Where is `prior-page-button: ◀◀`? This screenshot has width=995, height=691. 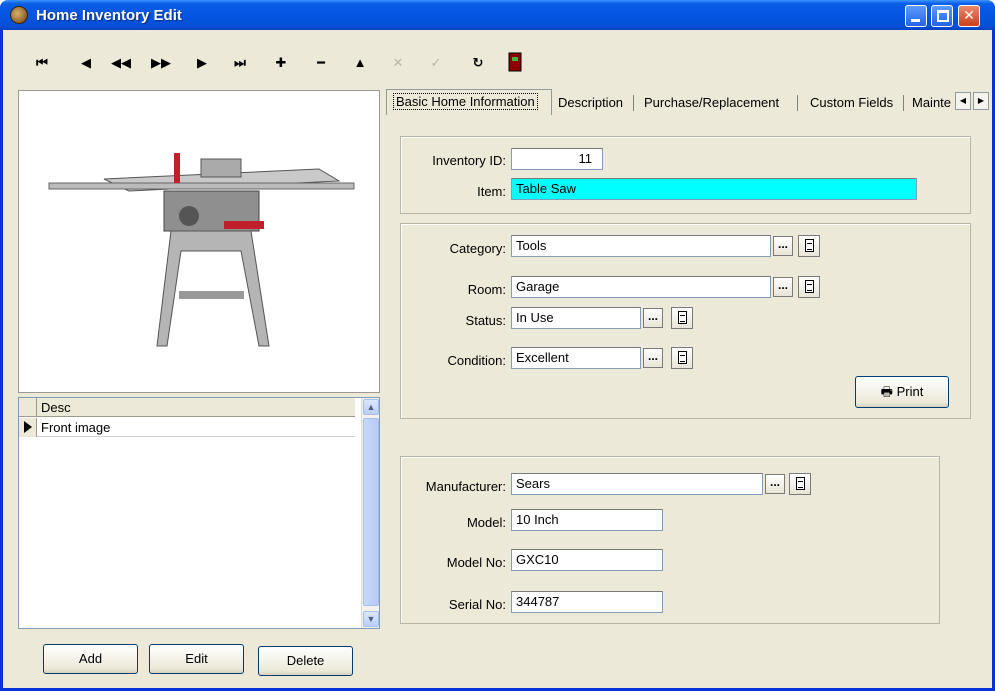 prior-page-button: ◀◀ is located at coordinates (121, 63).